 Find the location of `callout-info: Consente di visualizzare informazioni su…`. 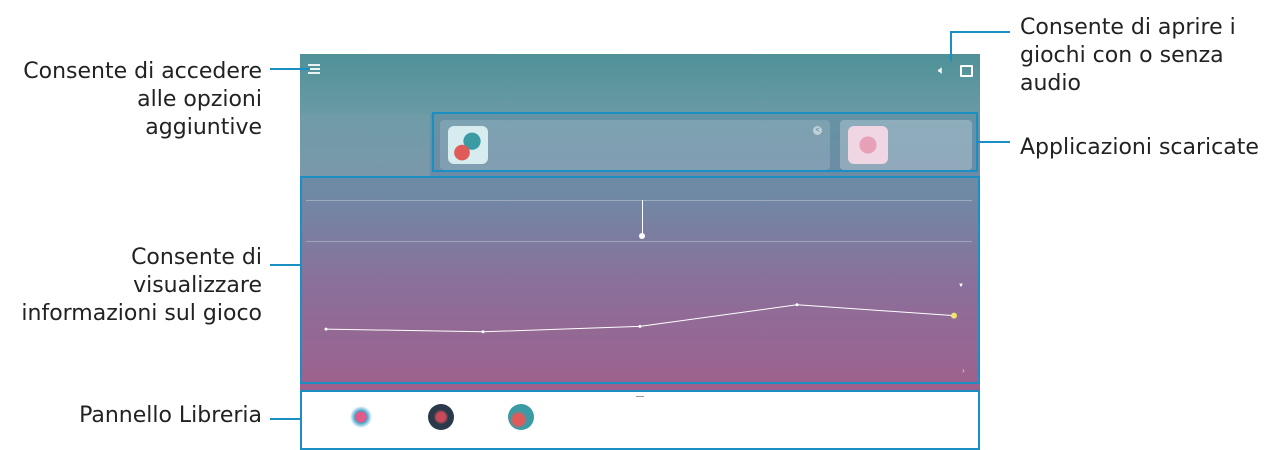

callout-info: Consente di visualizzare informazioni su… is located at coordinates (141, 285).